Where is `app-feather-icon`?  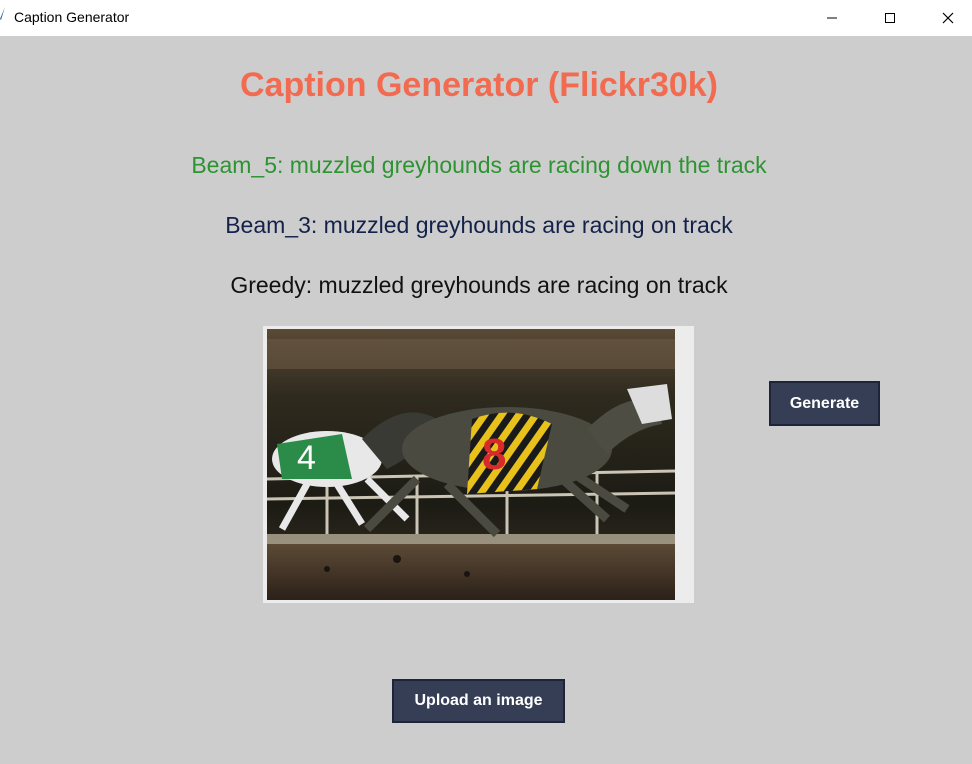 app-feather-icon is located at coordinates (2, 13).